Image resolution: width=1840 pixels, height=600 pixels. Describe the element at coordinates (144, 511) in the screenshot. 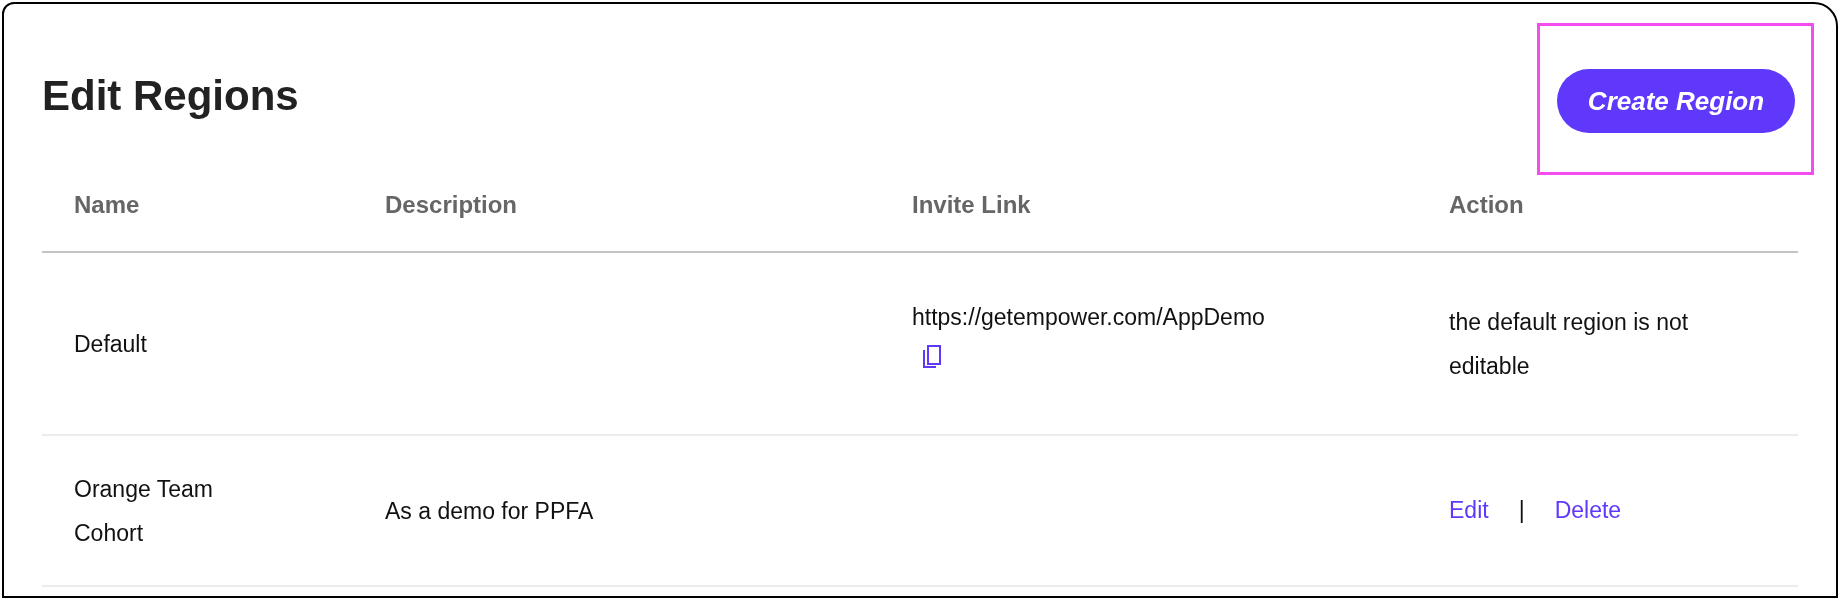

I see `table-cell-text: Orange Team Cohort` at that location.